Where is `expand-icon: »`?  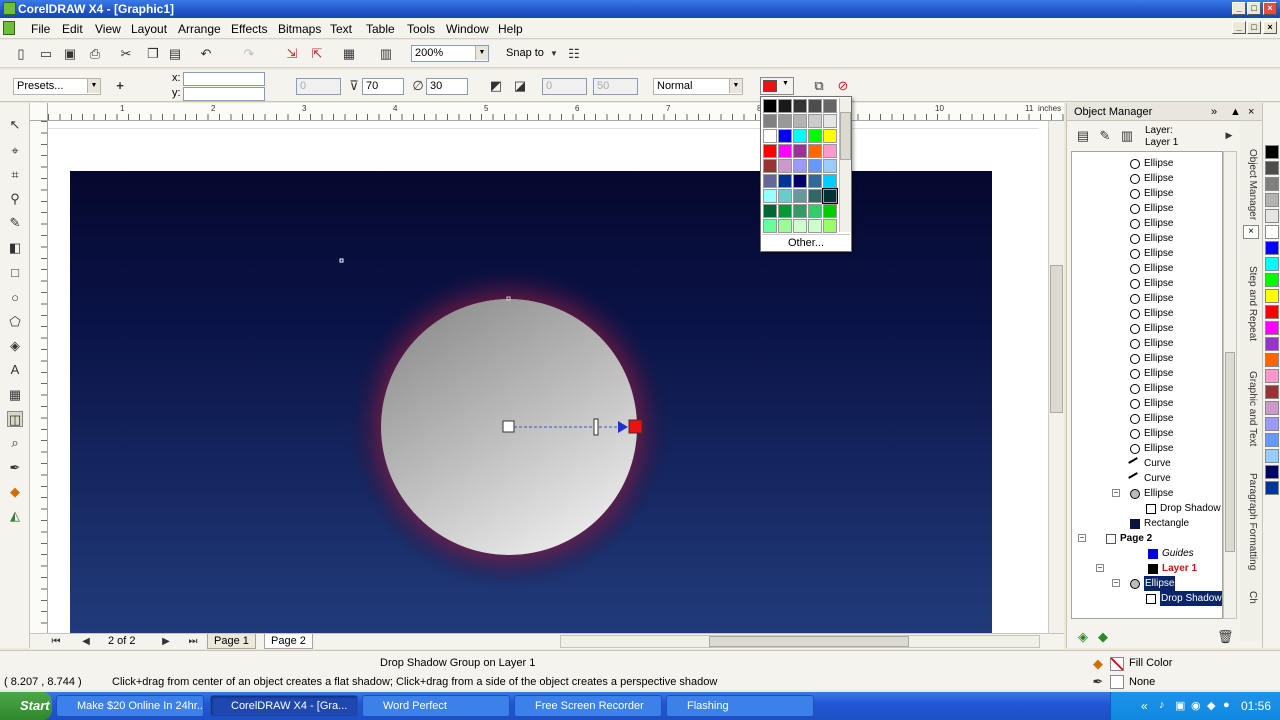
expand-icon: » is located at coordinates (1214, 112).